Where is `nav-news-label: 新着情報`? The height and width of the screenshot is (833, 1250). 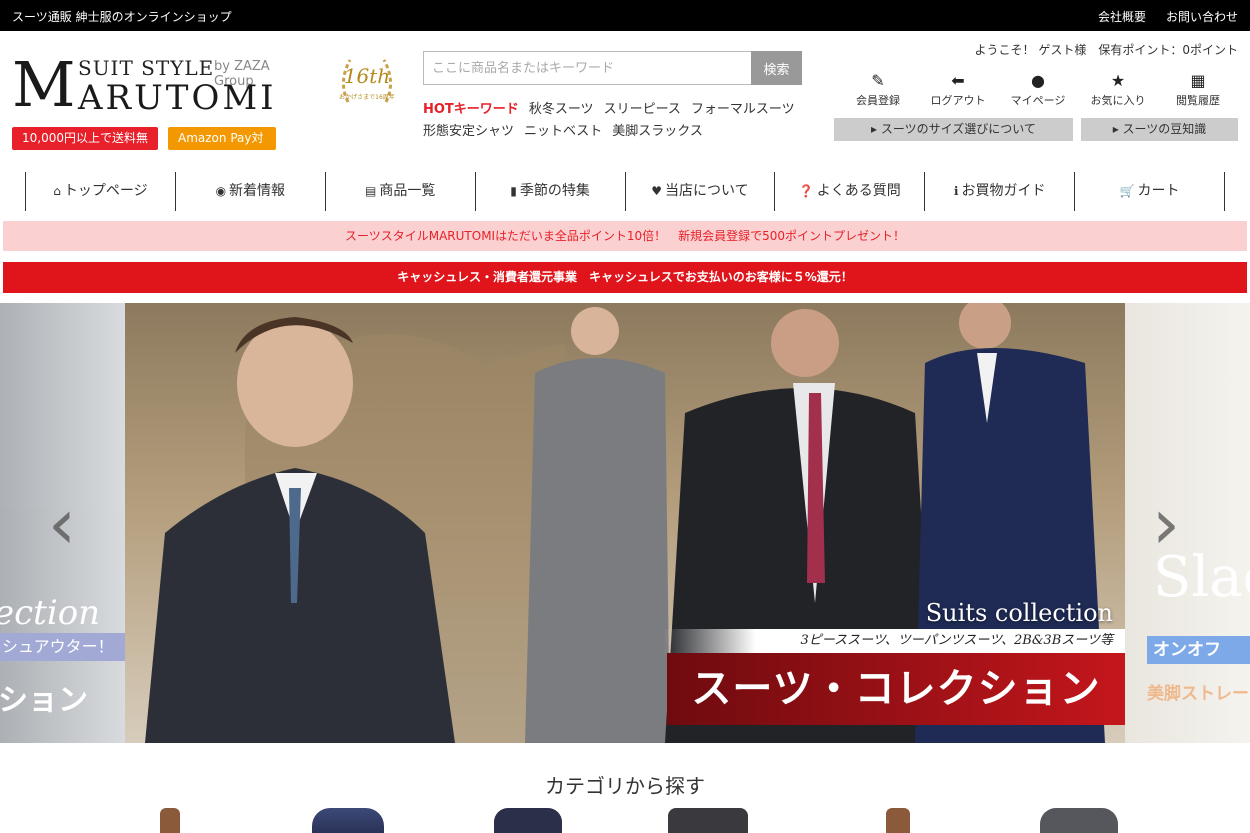
nav-news-label: 新着情報 is located at coordinates (257, 191).